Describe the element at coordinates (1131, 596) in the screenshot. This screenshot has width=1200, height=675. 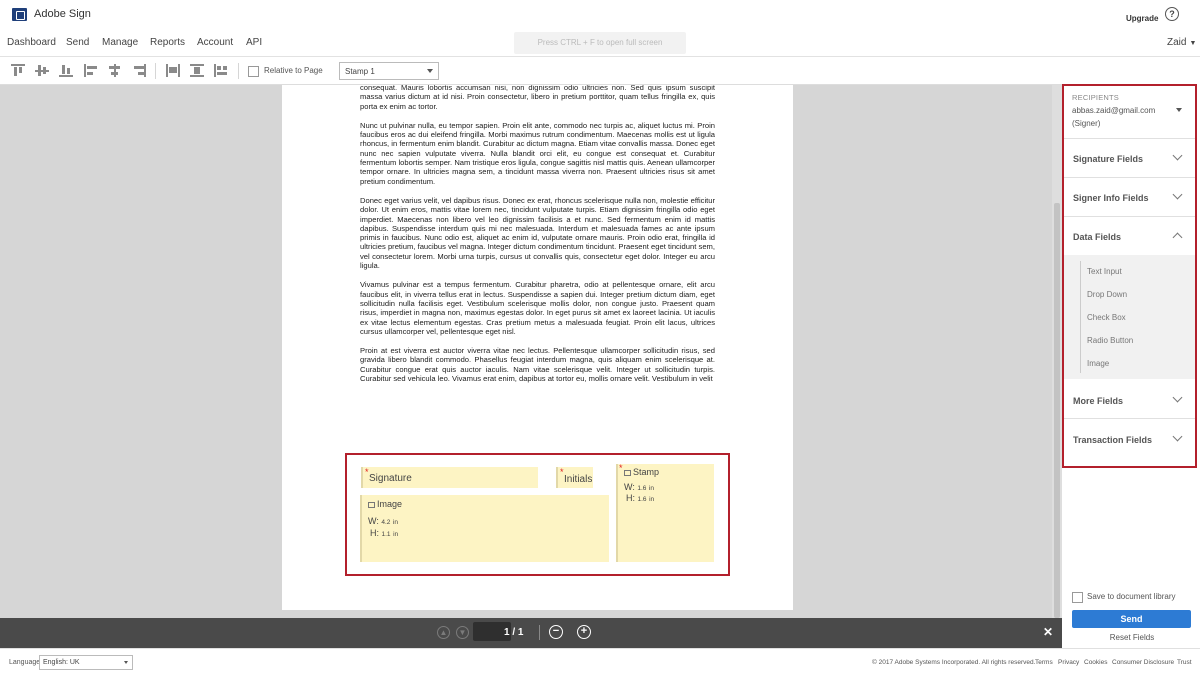
I see `save-to-library-label: Save to document library` at that location.